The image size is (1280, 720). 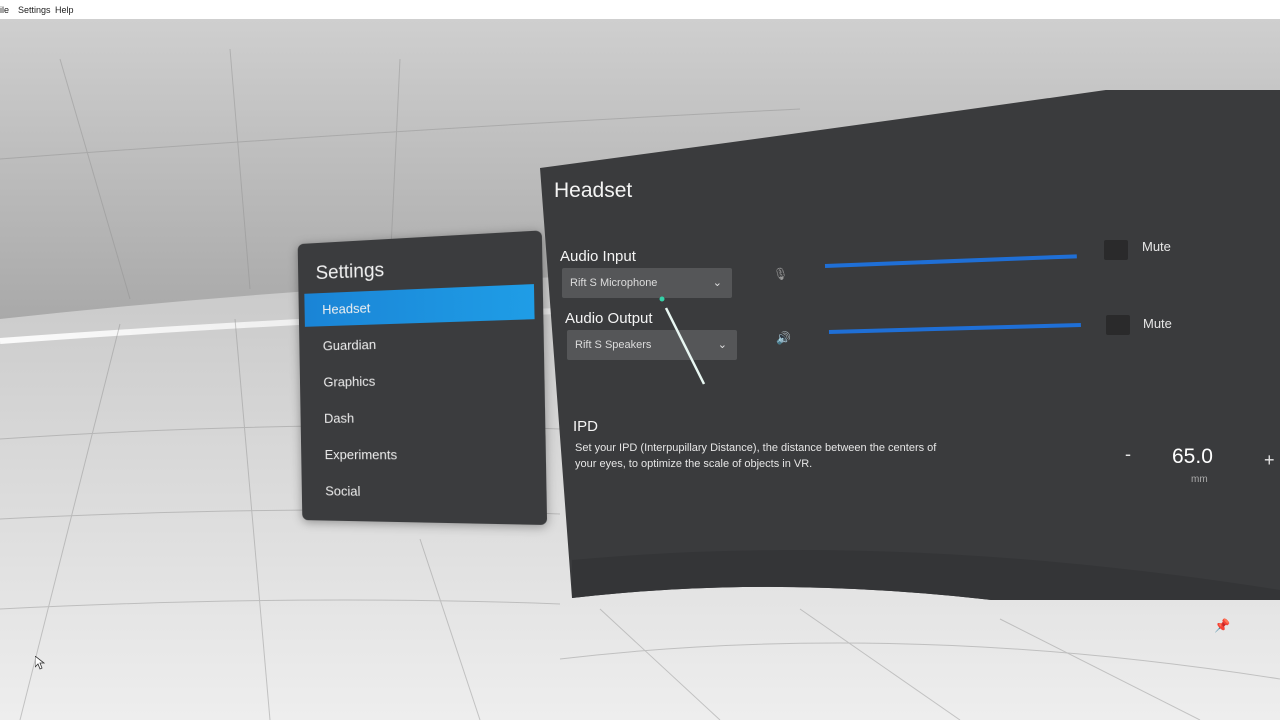 What do you see at coordinates (422, 492) in the screenshot?
I see `menu-item-social: Social` at bounding box center [422, 492].